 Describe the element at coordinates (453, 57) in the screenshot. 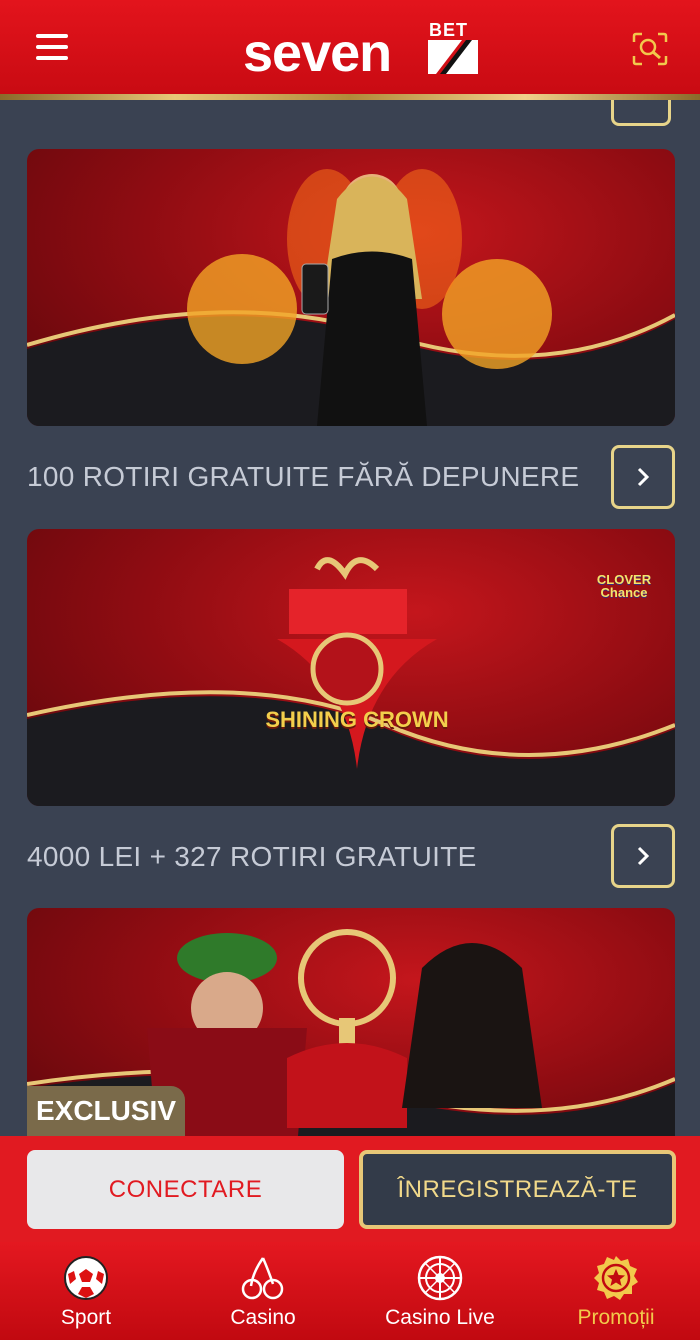

I see `logo-mark-icon` at that location.